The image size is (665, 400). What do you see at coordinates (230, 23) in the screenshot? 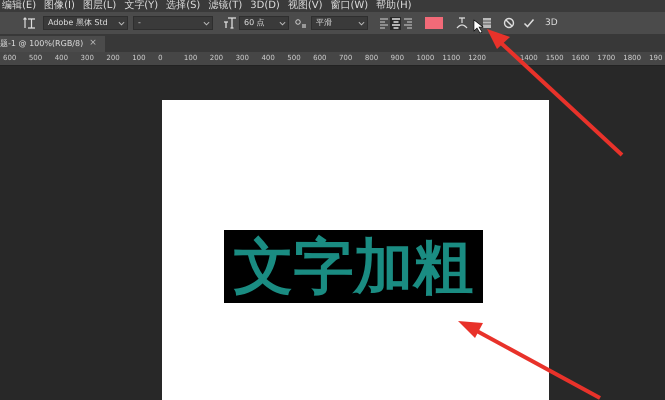
I see `font-size-icon` at bounding box center [230, 23].